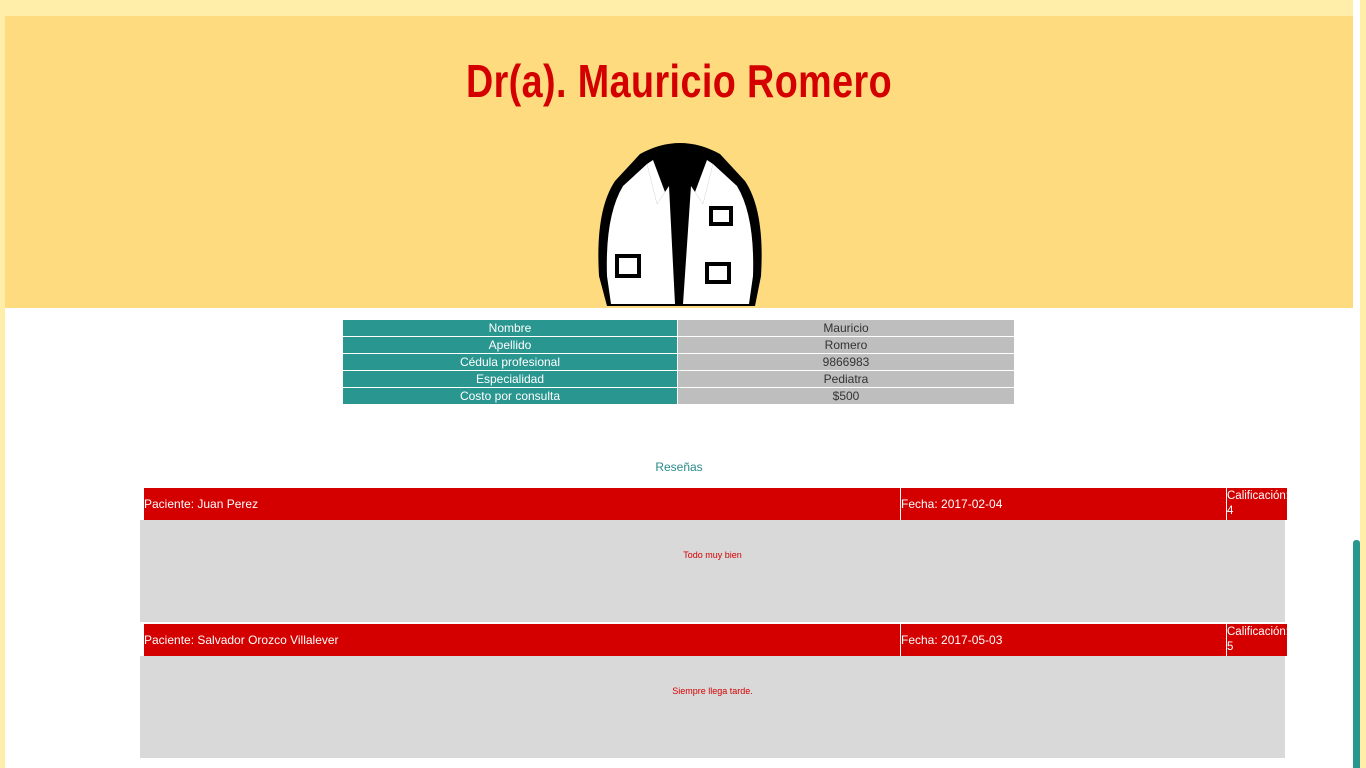 Image resolution: width=1366 pixels, height=768 pixels. What do you see at coordinates (712, 571) in the screenshot?
I see `review-comment: Todo muy bien` at bounding box center [712, 571].